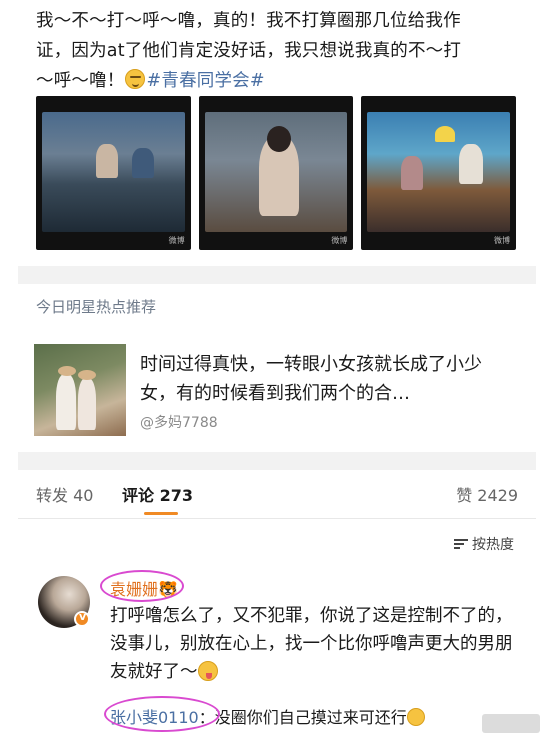 The width and height of the screenshot is (554, 733). Describe the element at coordinates (157, 494) in the screenshot. I see `tab-comment: 评论 273` at that location.